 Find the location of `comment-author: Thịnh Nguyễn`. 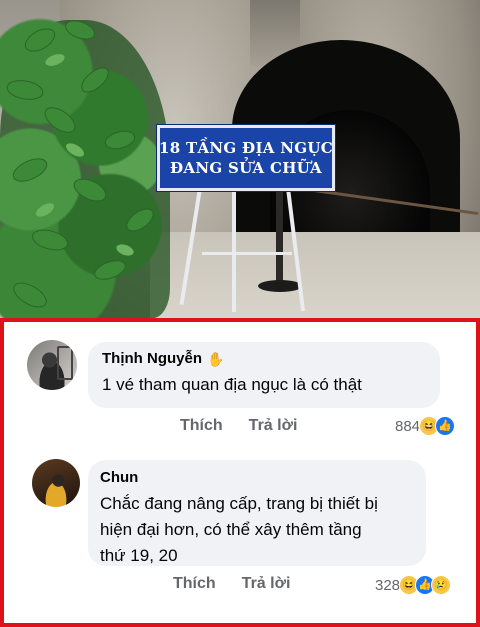

comment-author: Thịnh Nguyễn is located at coordinates (152, 359).